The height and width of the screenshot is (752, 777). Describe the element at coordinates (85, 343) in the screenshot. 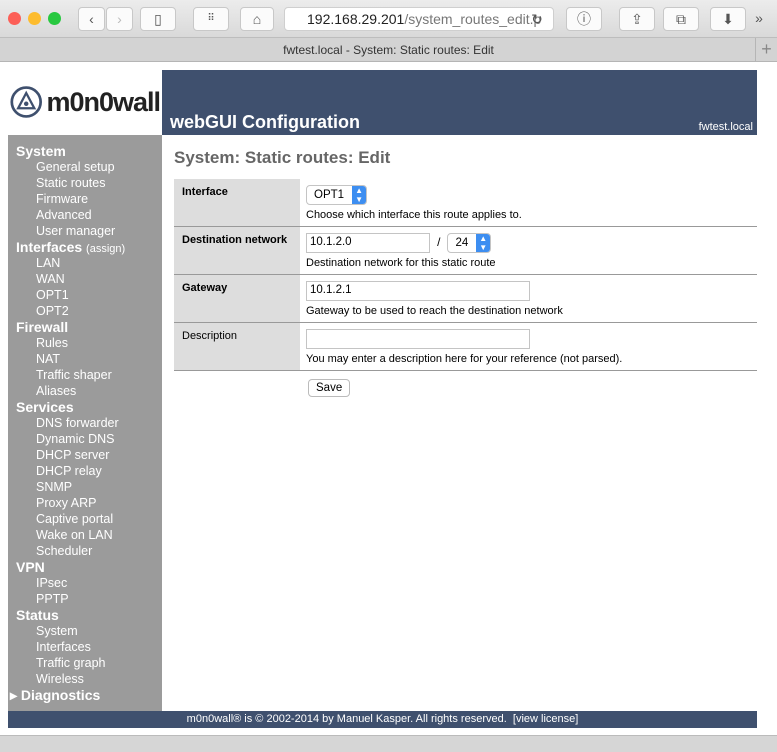

I see `sidebar-item-rules: Rules` at that location.